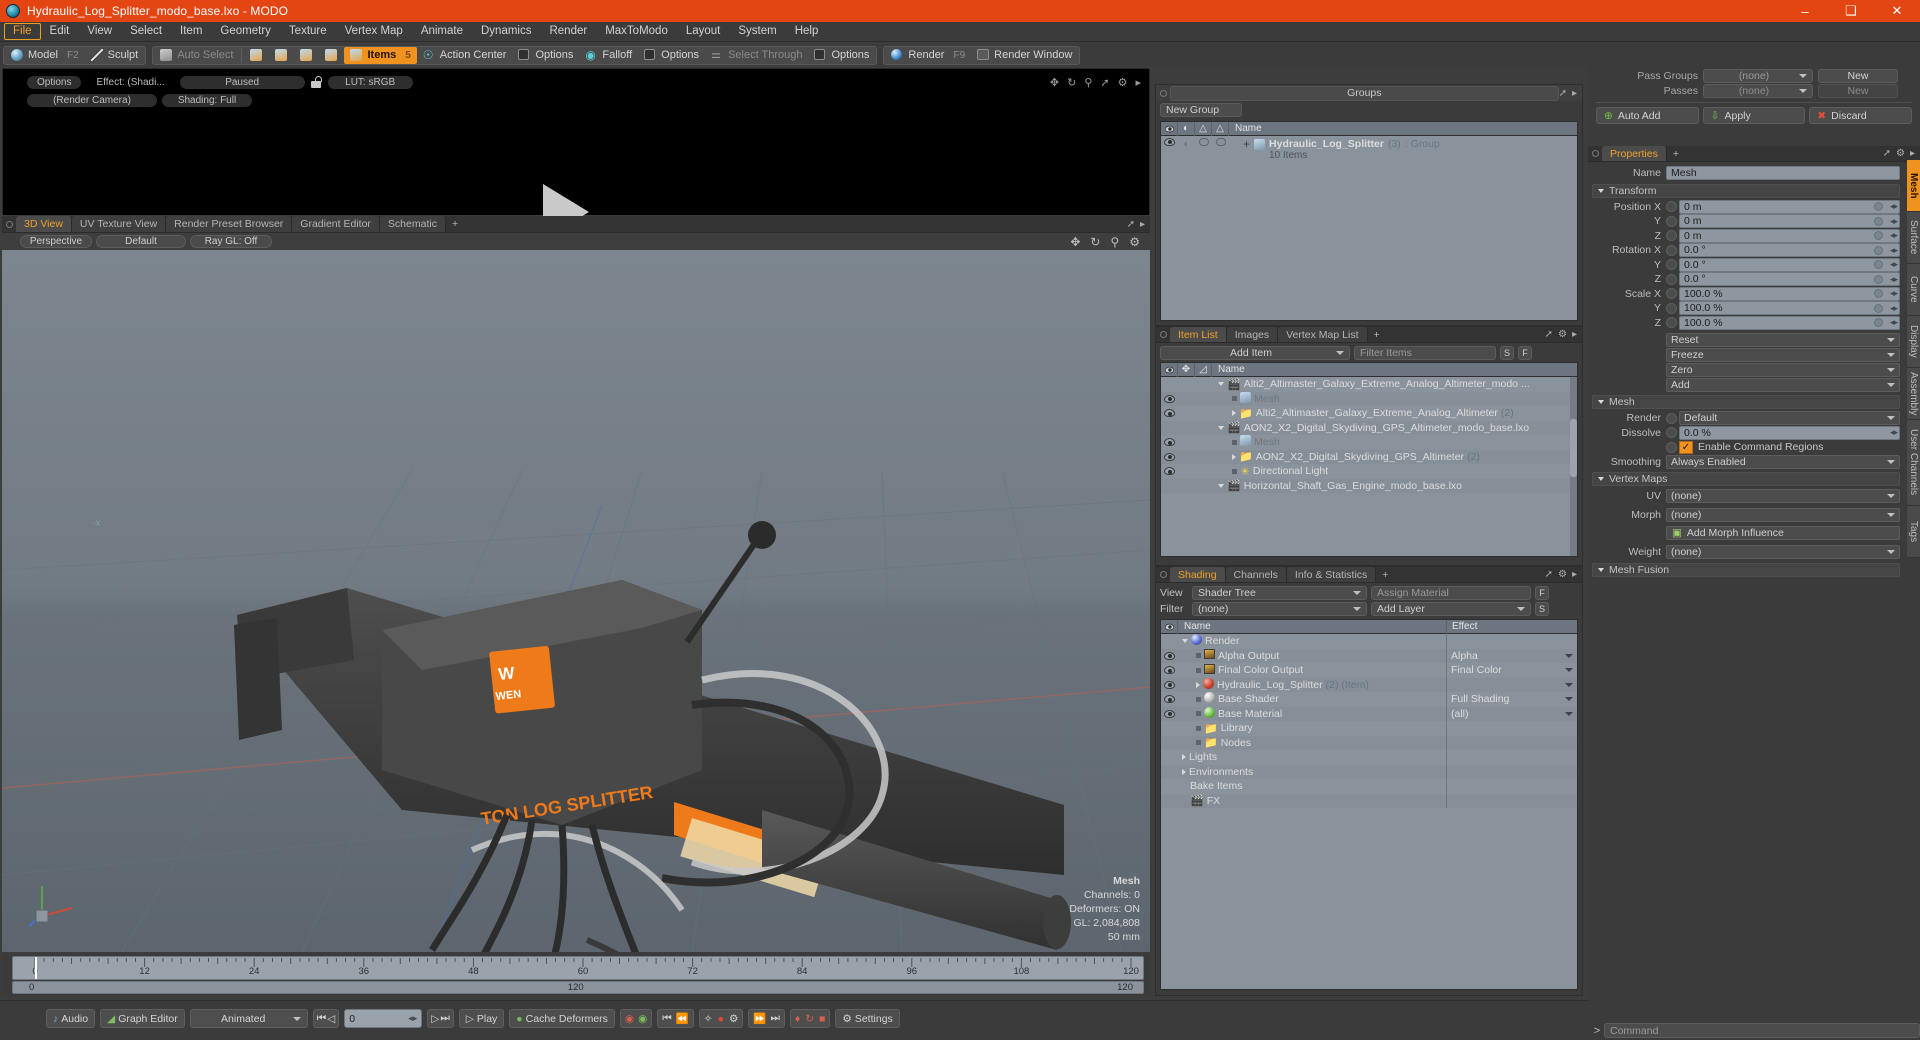 The width and height of the screenshot is (1920, 1040). What do you see at coordinates (733, 1019) in the screenshot?
I see `key-filter-icon: ⚙` at bounding box center [733, 1019].